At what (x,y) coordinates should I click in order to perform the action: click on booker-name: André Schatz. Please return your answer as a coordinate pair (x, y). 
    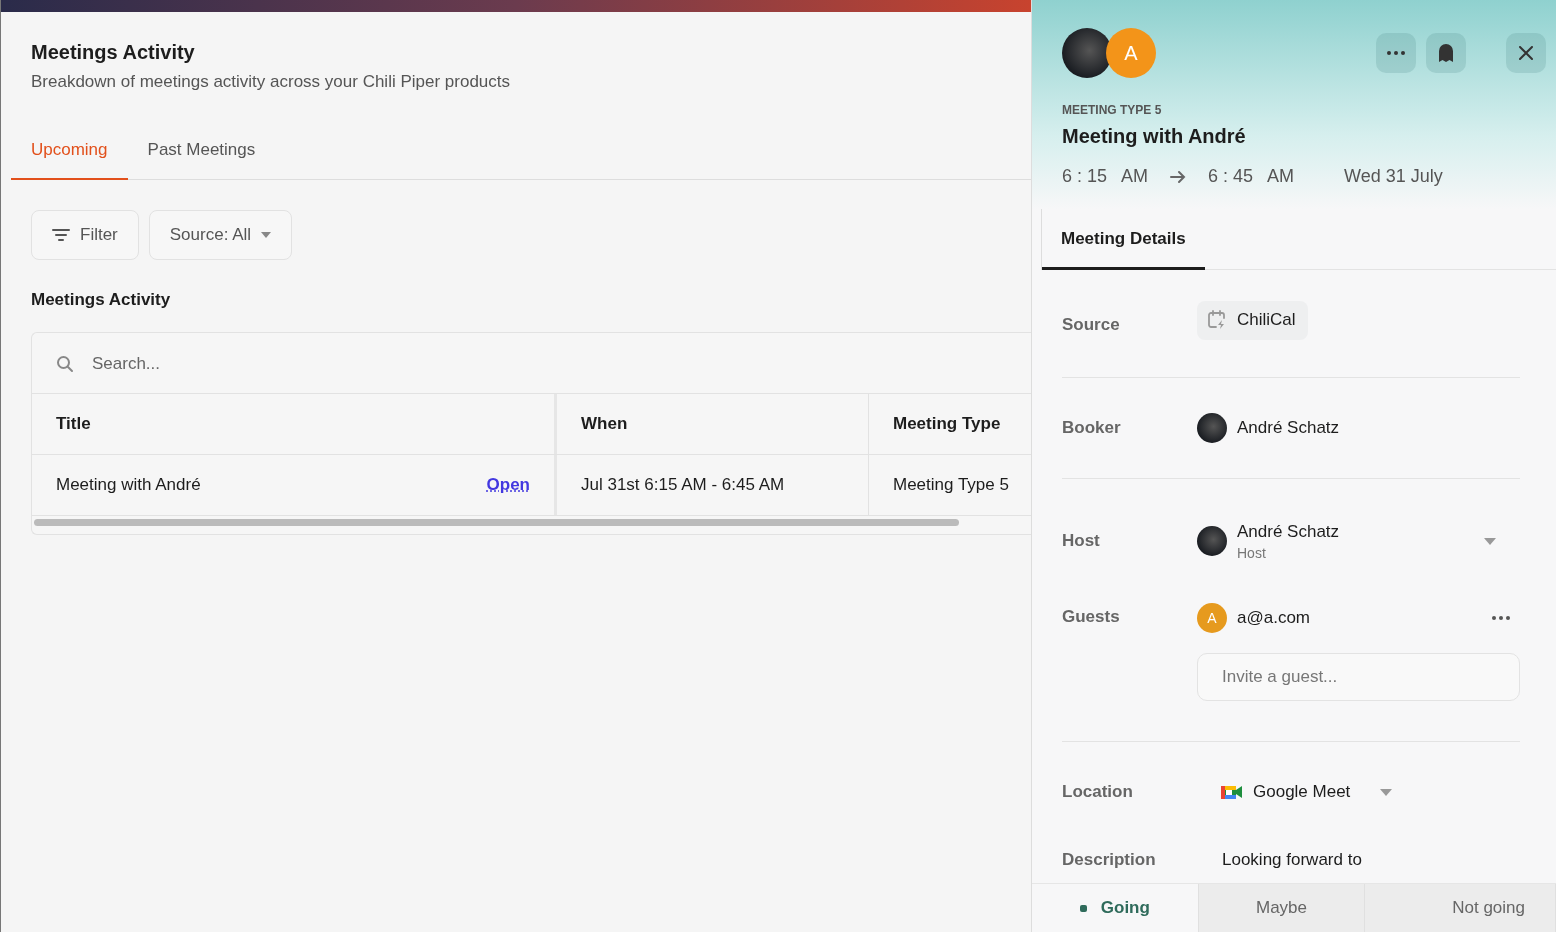
    Looking at the image, I should click on (1288, 428).